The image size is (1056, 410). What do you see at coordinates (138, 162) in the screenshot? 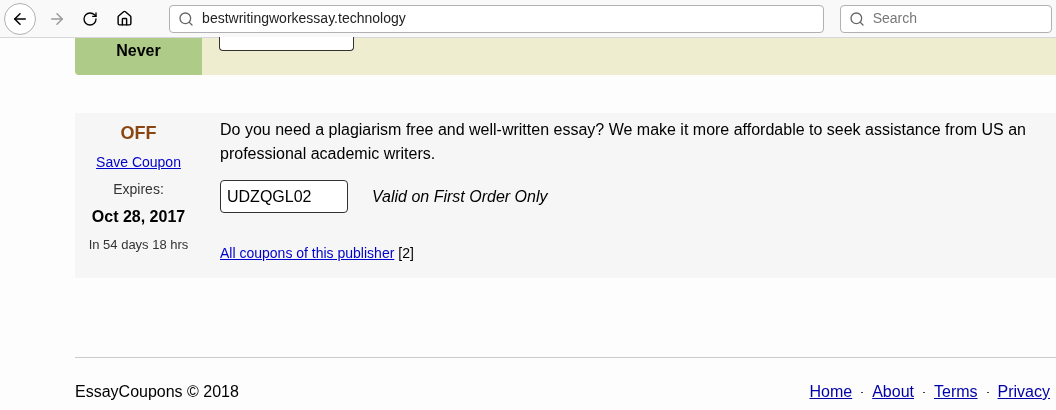
I see `save-coupon-link: Save Coupon` at bounding box center [138, 162].